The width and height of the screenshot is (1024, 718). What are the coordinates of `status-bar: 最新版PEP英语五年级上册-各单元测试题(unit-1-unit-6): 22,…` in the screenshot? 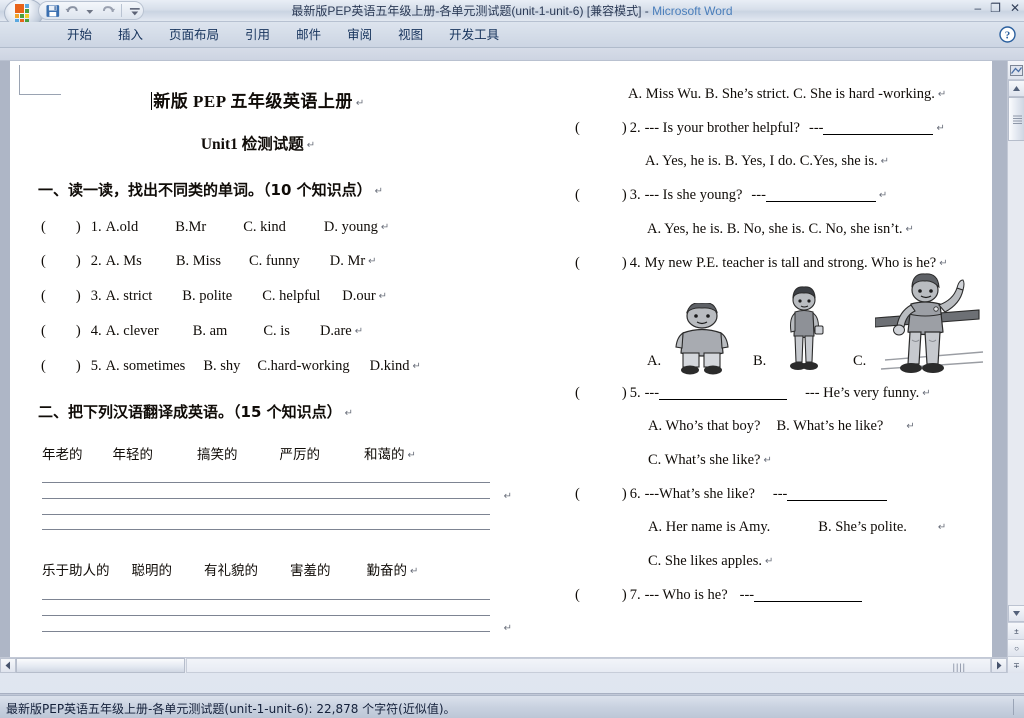 It's located at (512, 706).